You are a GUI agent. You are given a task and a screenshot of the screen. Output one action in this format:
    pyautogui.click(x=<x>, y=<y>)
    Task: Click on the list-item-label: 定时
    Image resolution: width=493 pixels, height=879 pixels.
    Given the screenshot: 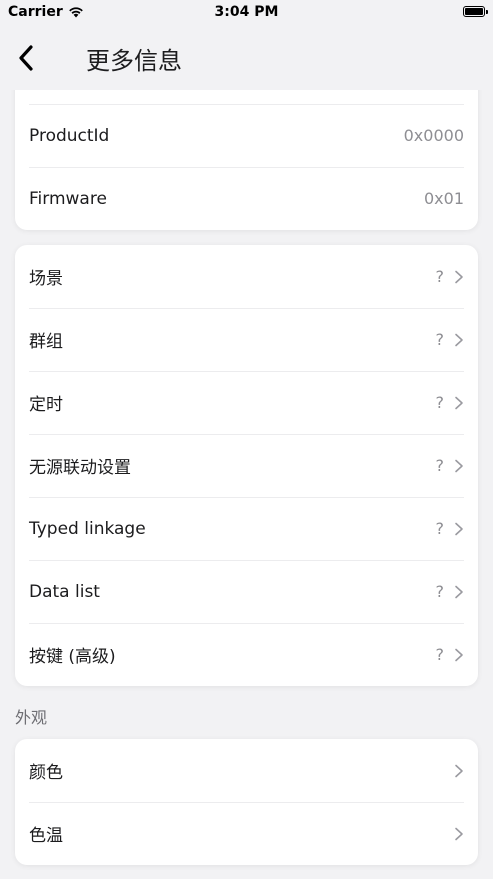 What is the action you would take?
    pyautogui.click(x=46, y=405)
    